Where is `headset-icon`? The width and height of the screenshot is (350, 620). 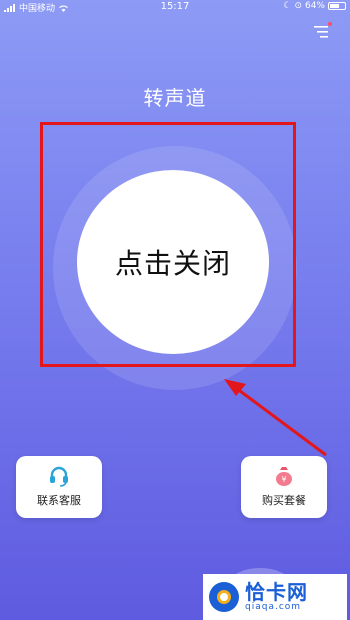 headset-icon is located at coordinates (59, 476).